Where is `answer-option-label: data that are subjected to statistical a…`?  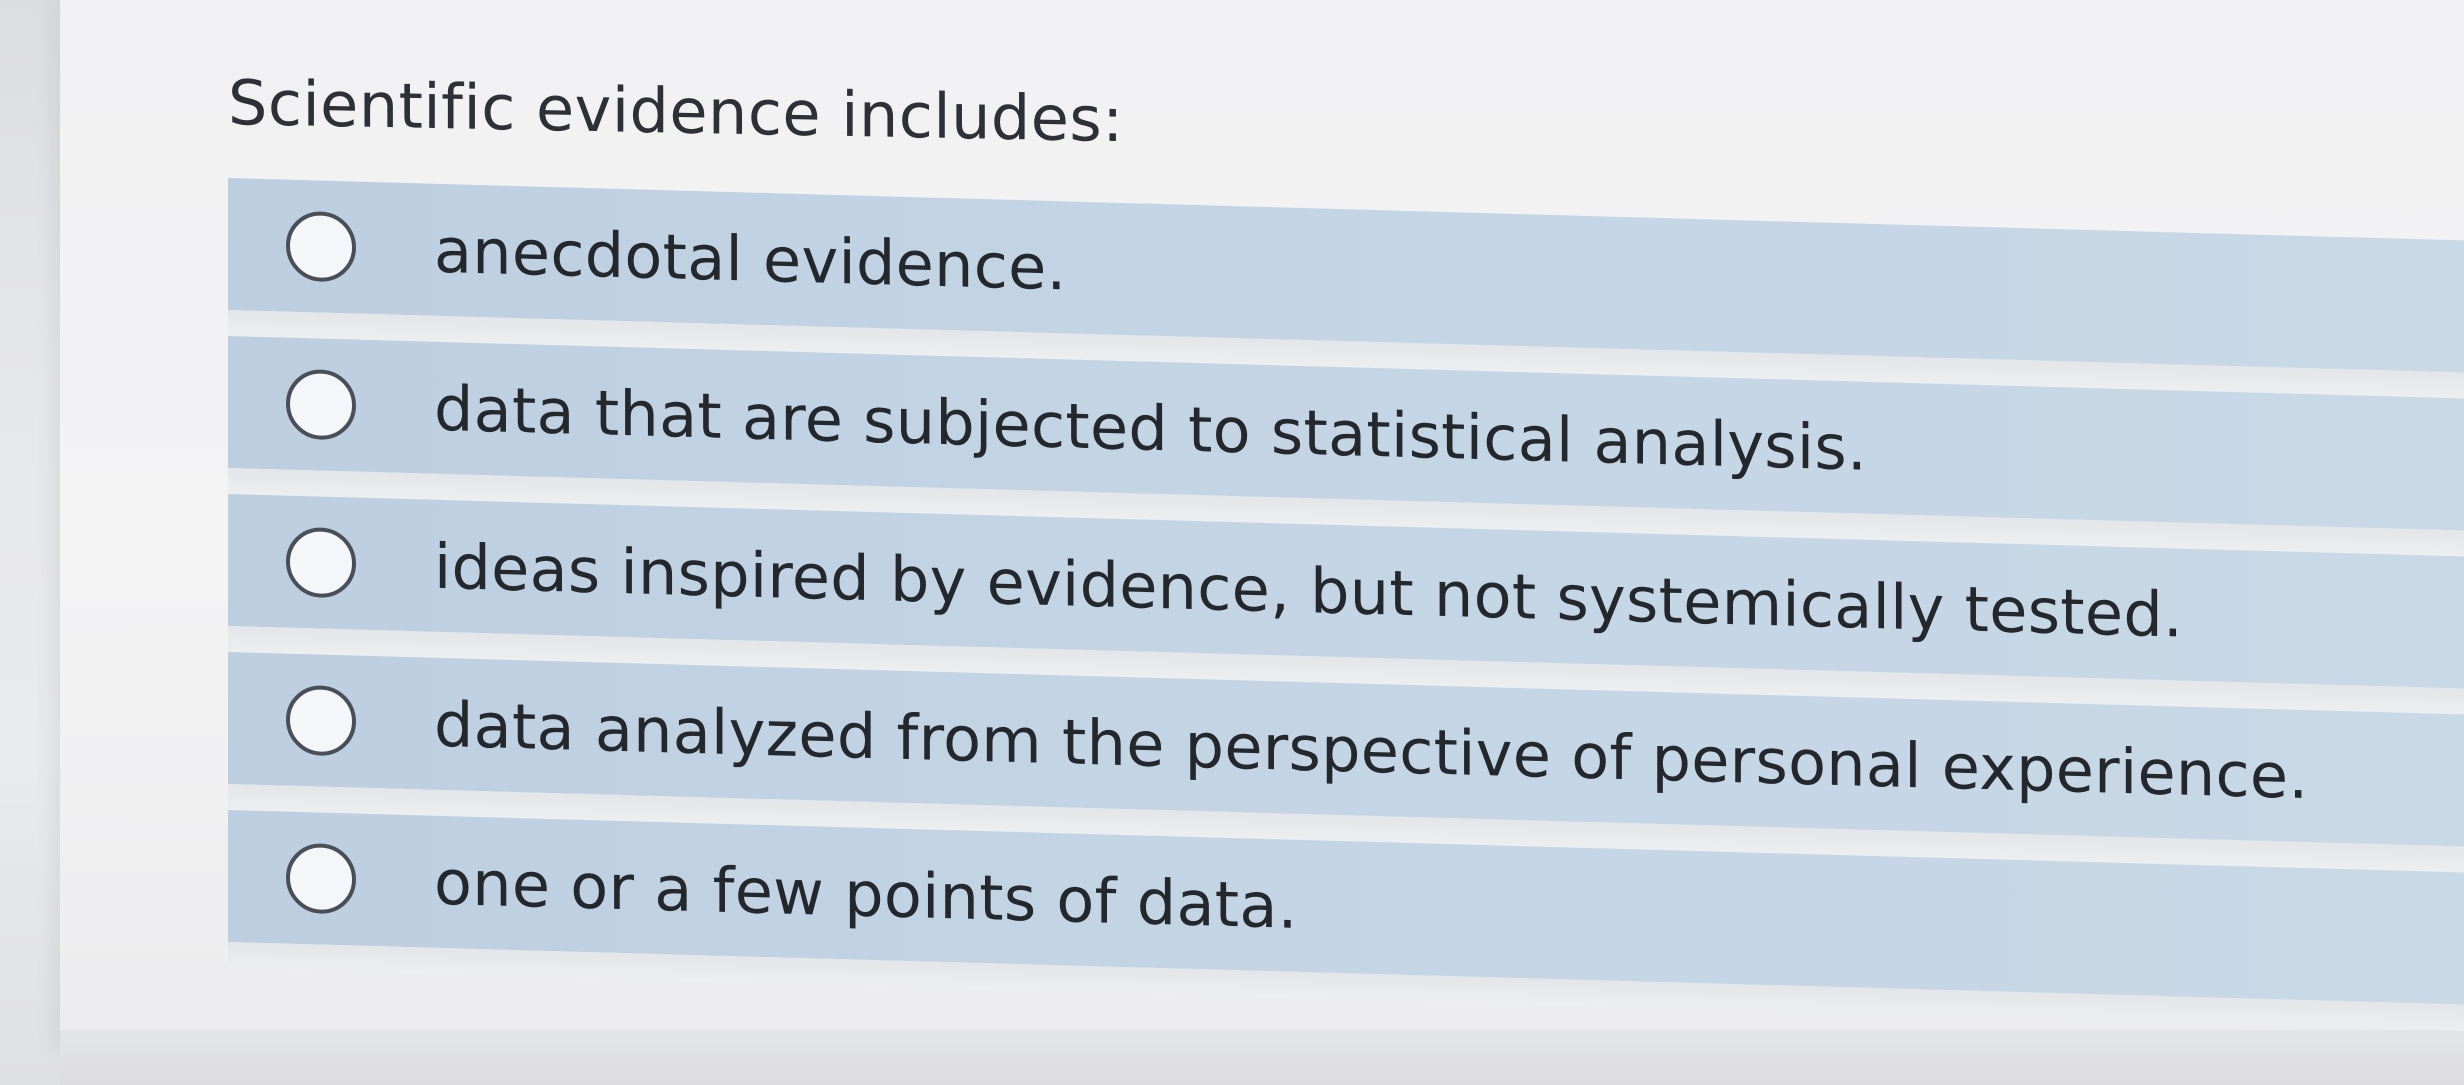 answer-option-label: data that are subjected to statistical a… is located at coordinates (1150, 428).